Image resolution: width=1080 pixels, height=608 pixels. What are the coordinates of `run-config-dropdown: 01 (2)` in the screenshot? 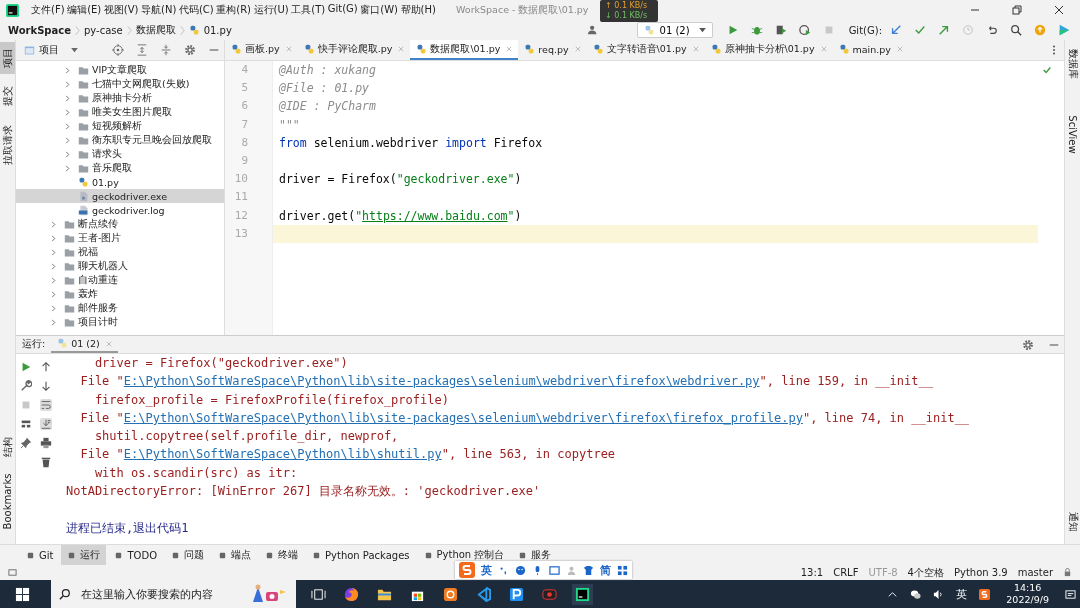 It's located at (674, 30).